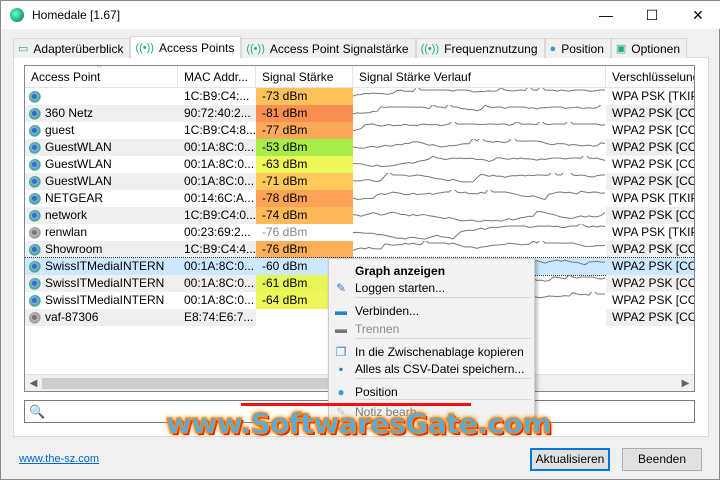 The image size is (720, 480). Describe the element at coordinates (59, 459) in the screenshot. I see `website-link: www.the-sz.com` at that location.